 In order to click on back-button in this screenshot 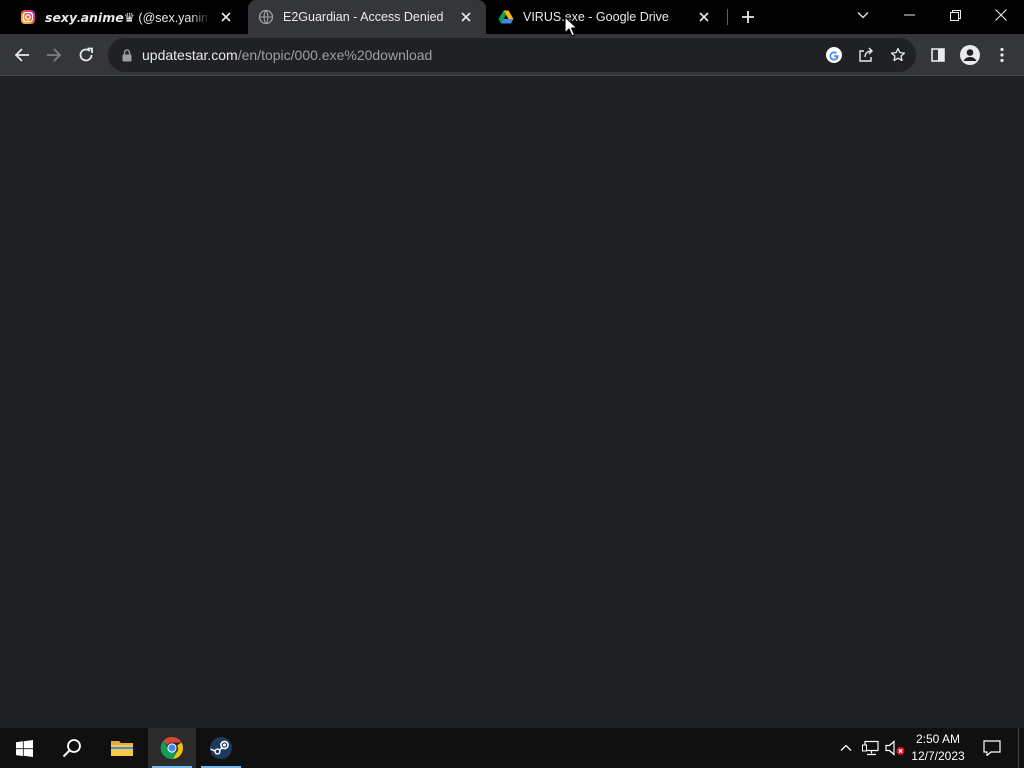, I will do `click(22, 55)`.